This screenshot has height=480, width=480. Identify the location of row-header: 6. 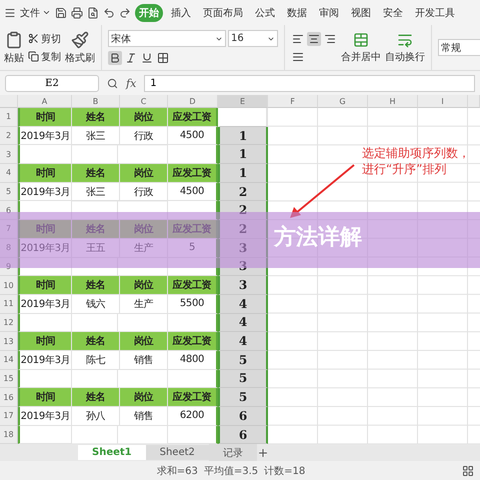
(9, 210).